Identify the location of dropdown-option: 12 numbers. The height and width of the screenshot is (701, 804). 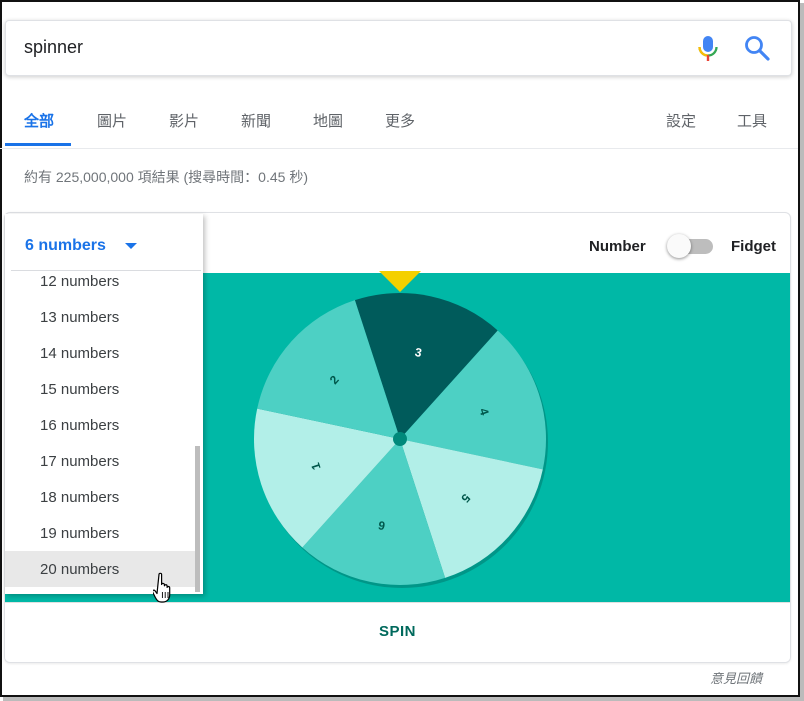
(100, 285).